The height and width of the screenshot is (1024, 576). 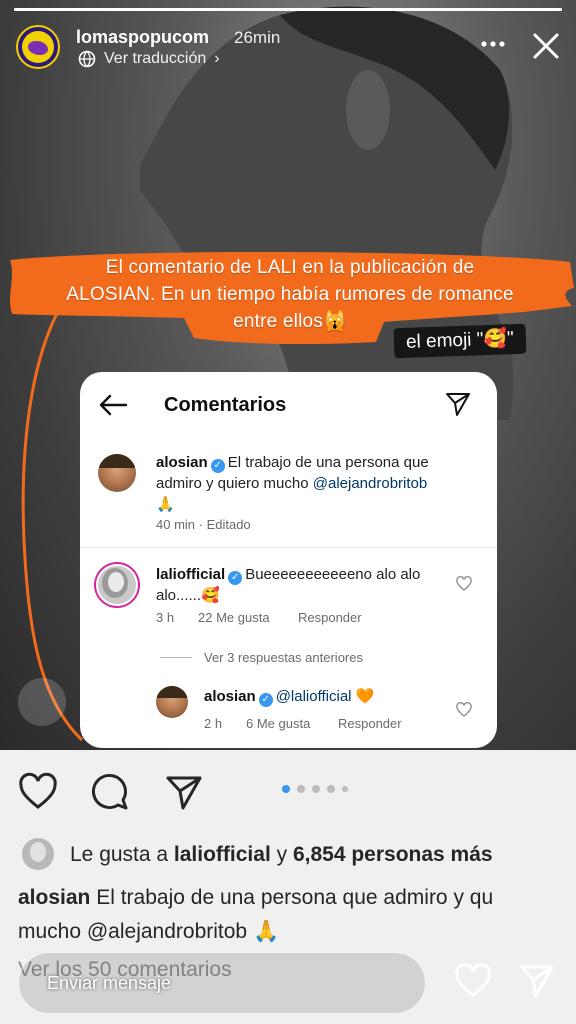 I want to click on back-arrow-icon, so click(x=113, y=405).